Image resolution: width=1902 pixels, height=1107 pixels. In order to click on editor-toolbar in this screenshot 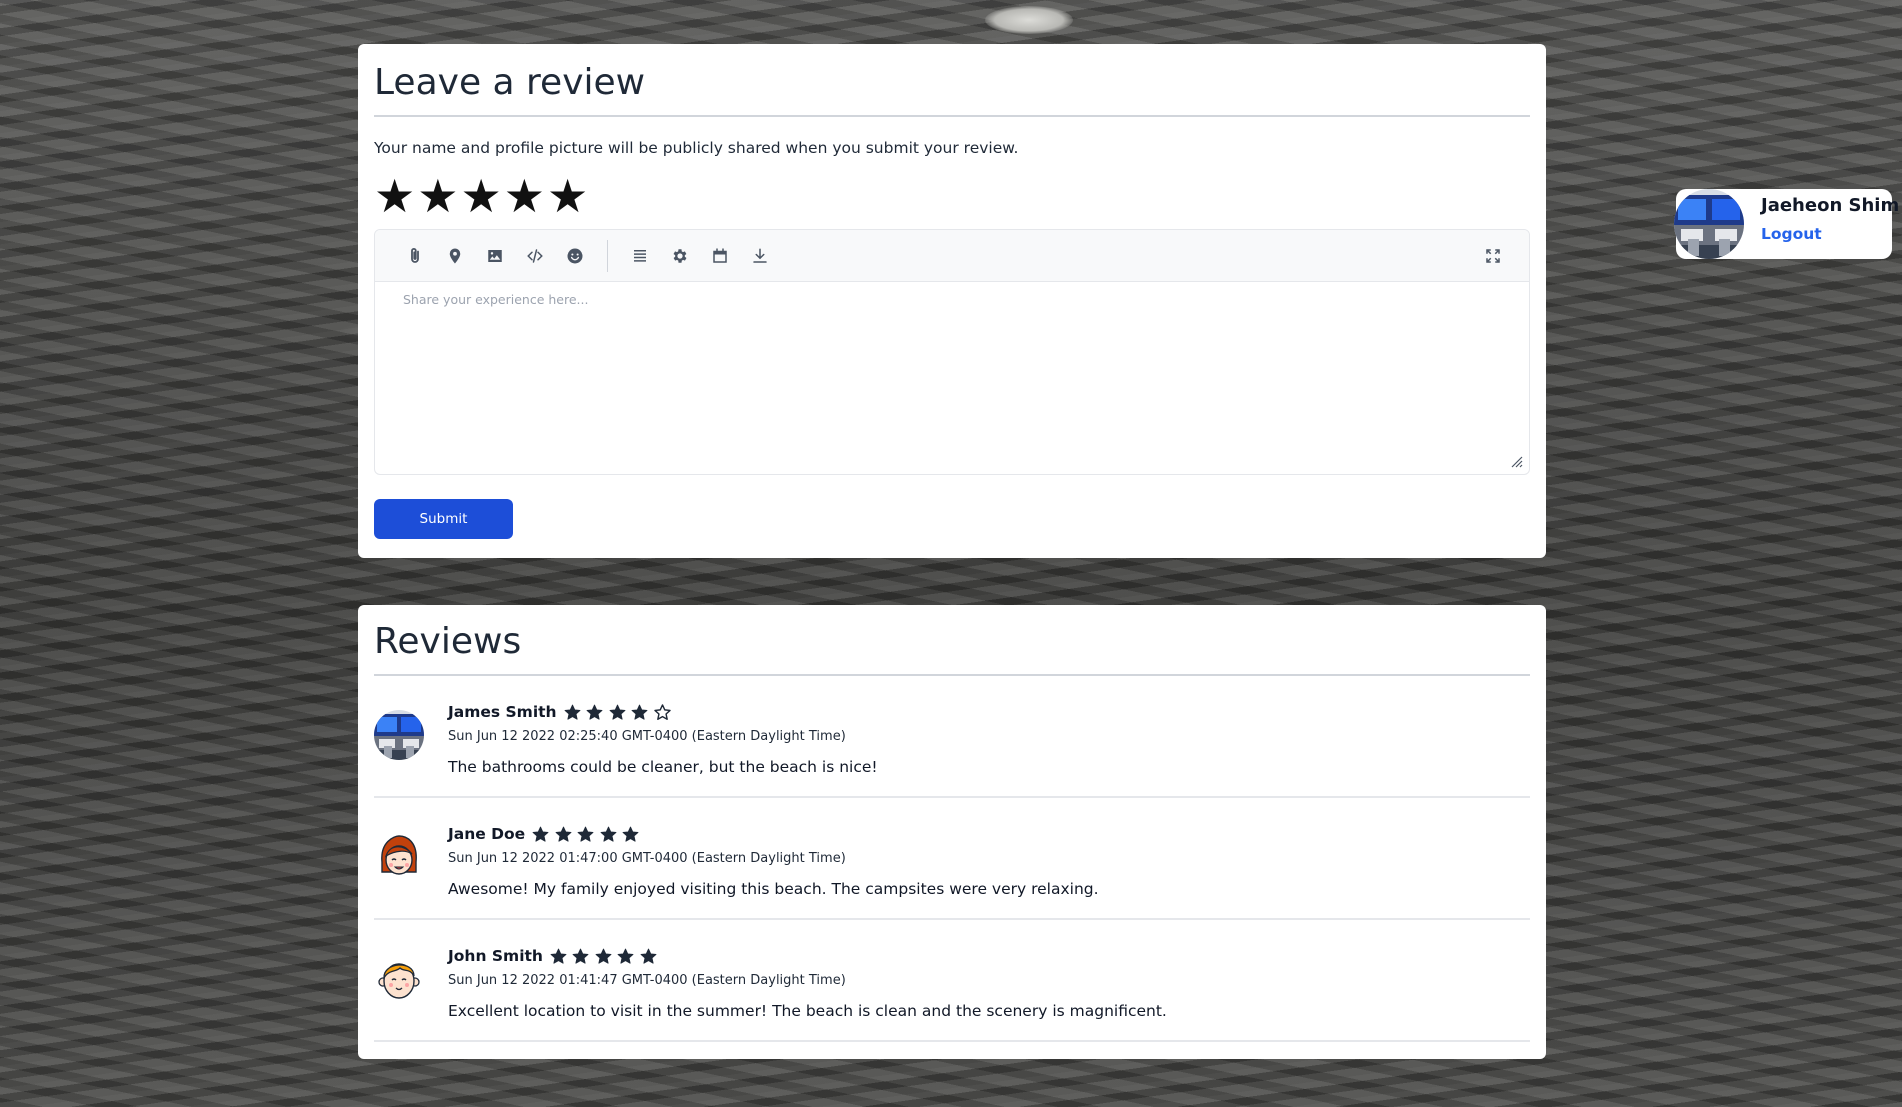, I will do `click(952, 256)`.